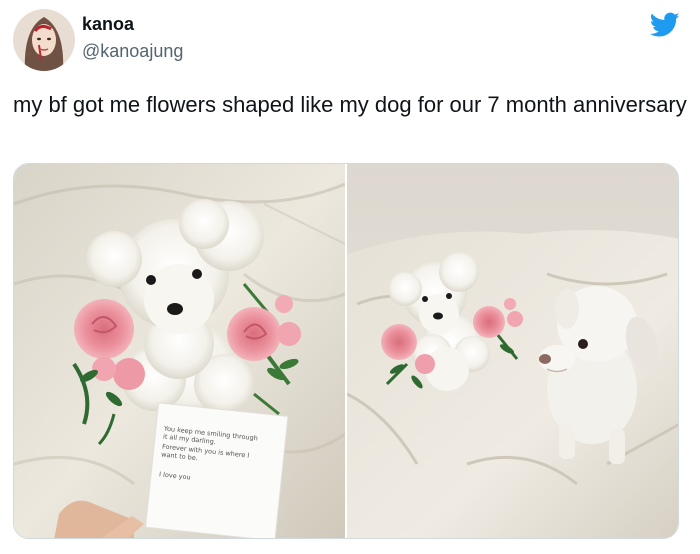  What do you see at coordinates (108, 24) in the screenshot?
I see `author-display-name: kanoa` at bounding box center [108, 24].